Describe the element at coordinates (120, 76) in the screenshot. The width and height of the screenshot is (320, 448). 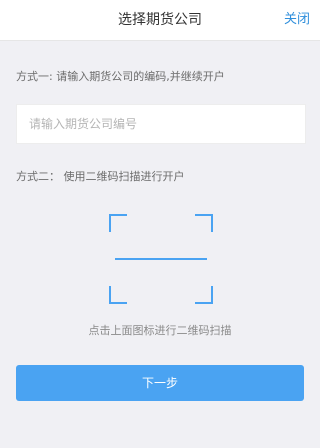
I see `method-one-instruction: 方式一: 请输入期货公司的编码,并继续开户` at that location.